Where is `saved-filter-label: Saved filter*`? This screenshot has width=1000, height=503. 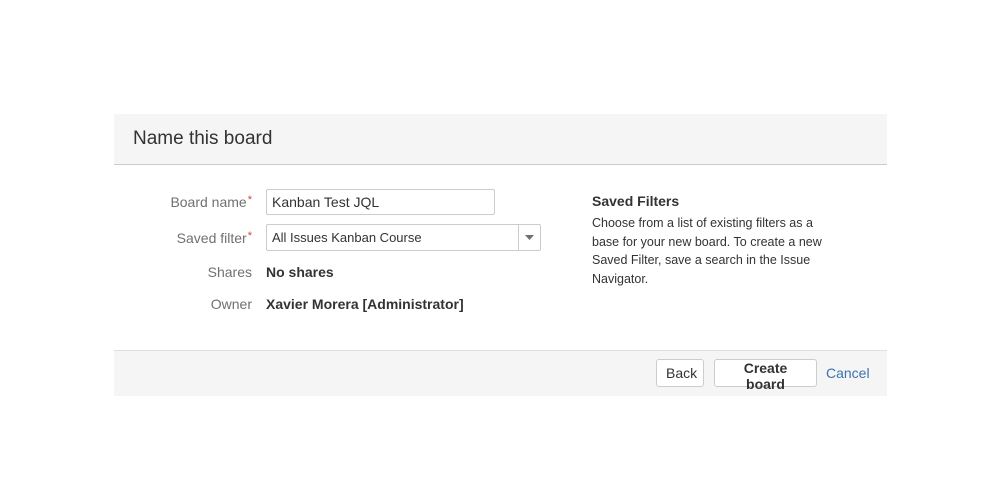
saved-filter-label: Saved filter* is located at coordinates (190, 238).